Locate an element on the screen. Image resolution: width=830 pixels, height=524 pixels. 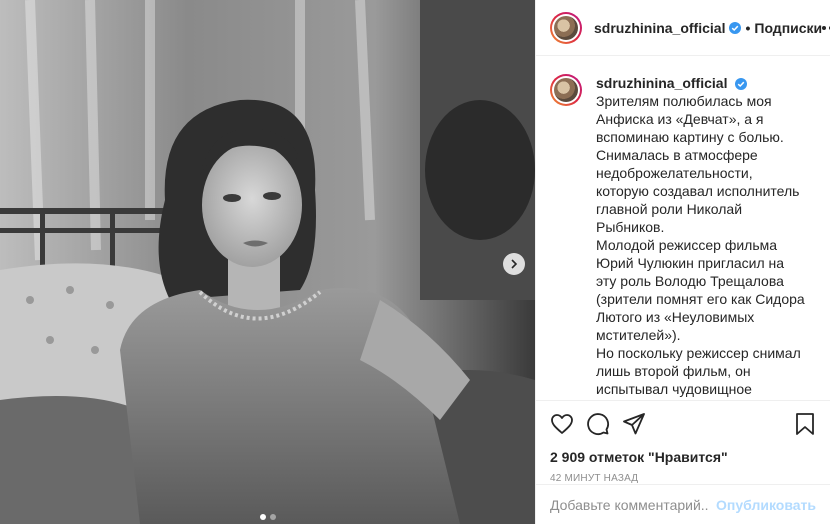
bookmark-icon is located at coordinates (805, 424).